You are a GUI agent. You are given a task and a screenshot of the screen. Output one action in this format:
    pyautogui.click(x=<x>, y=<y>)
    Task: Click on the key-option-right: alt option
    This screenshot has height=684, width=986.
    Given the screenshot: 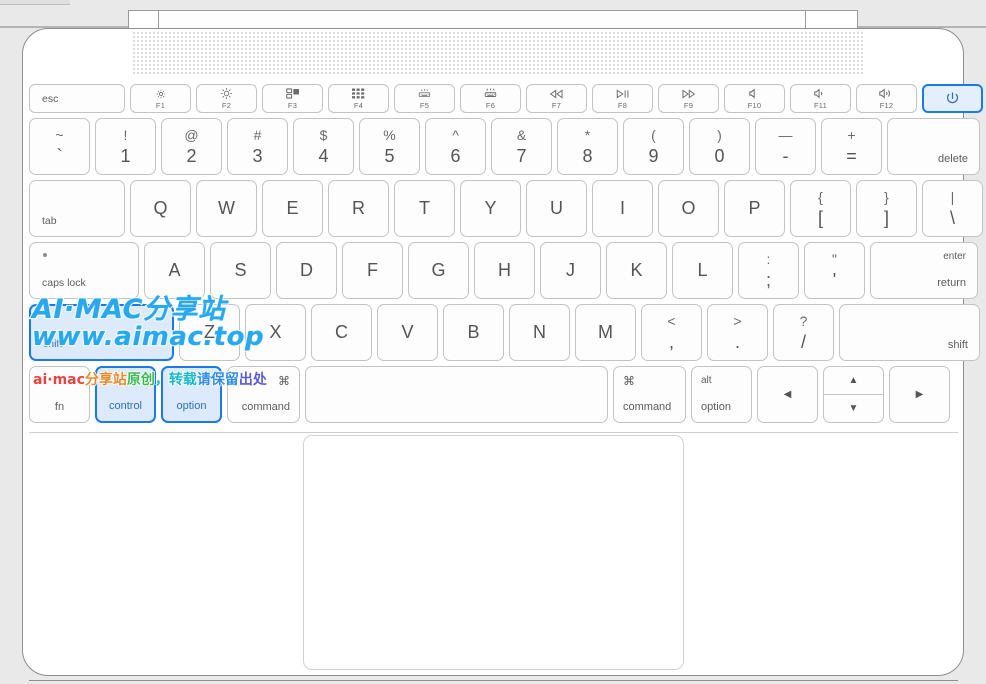 What is the action you would take?
    pyautogui.click(x=721, y=394)
    